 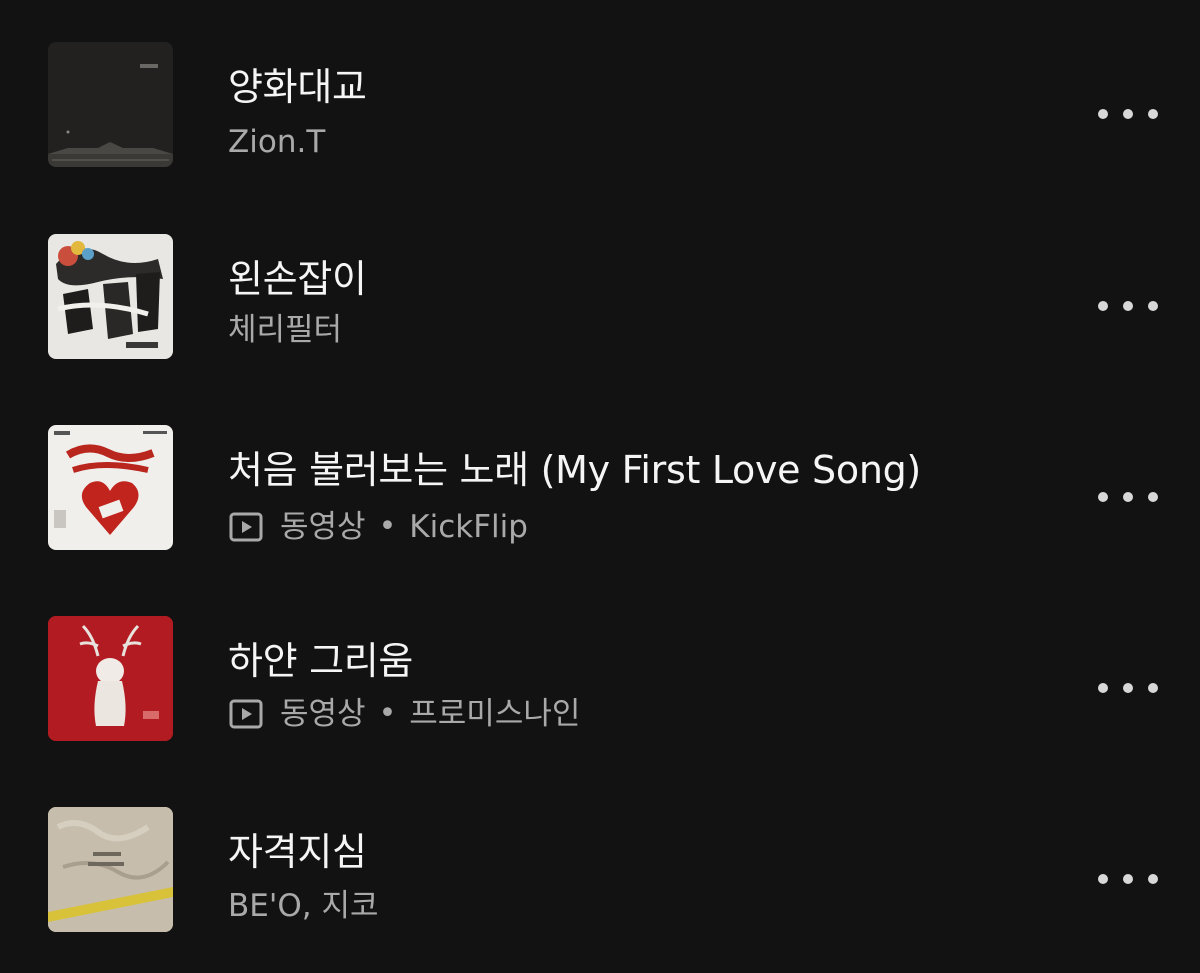 I want to click on track-artist: Zion.T, so click(x=277, y=142).